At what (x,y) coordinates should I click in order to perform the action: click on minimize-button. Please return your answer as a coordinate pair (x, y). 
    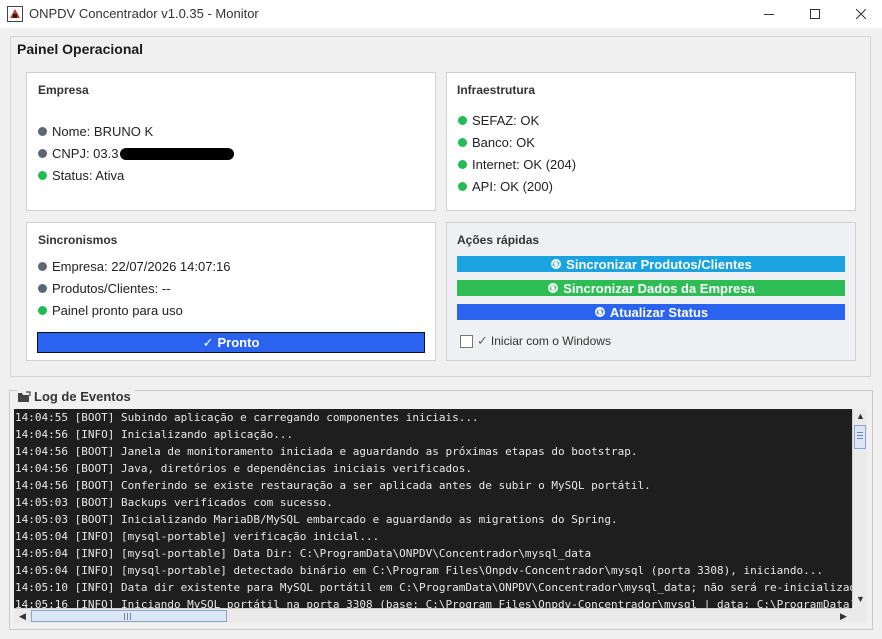
    Looking at the image, I should click on (769, 14).